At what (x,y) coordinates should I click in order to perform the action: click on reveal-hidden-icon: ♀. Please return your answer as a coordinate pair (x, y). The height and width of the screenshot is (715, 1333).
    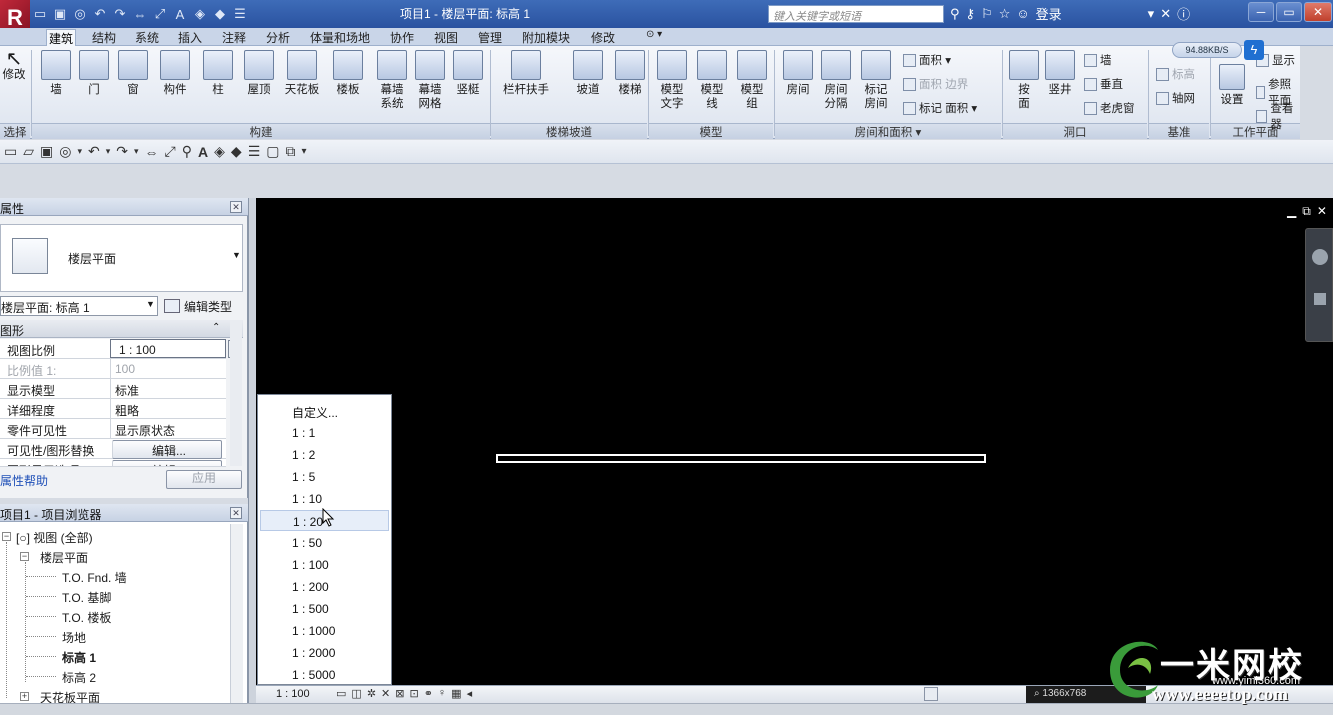
    Looking at the image, I should click on (442, 693).